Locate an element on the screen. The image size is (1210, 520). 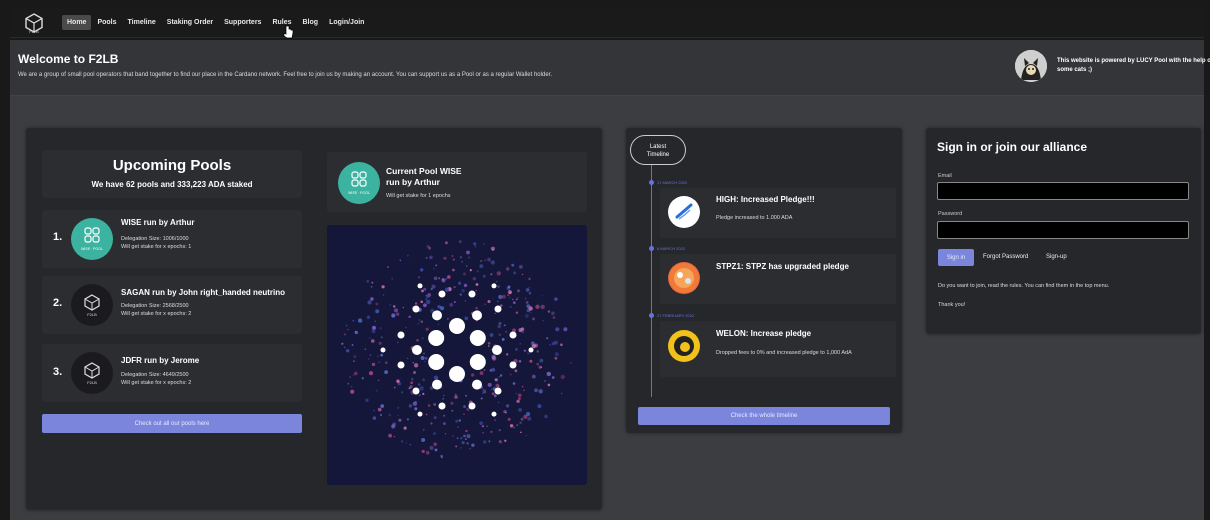
stpz-pool-icon is located at coordinates (684, 278).